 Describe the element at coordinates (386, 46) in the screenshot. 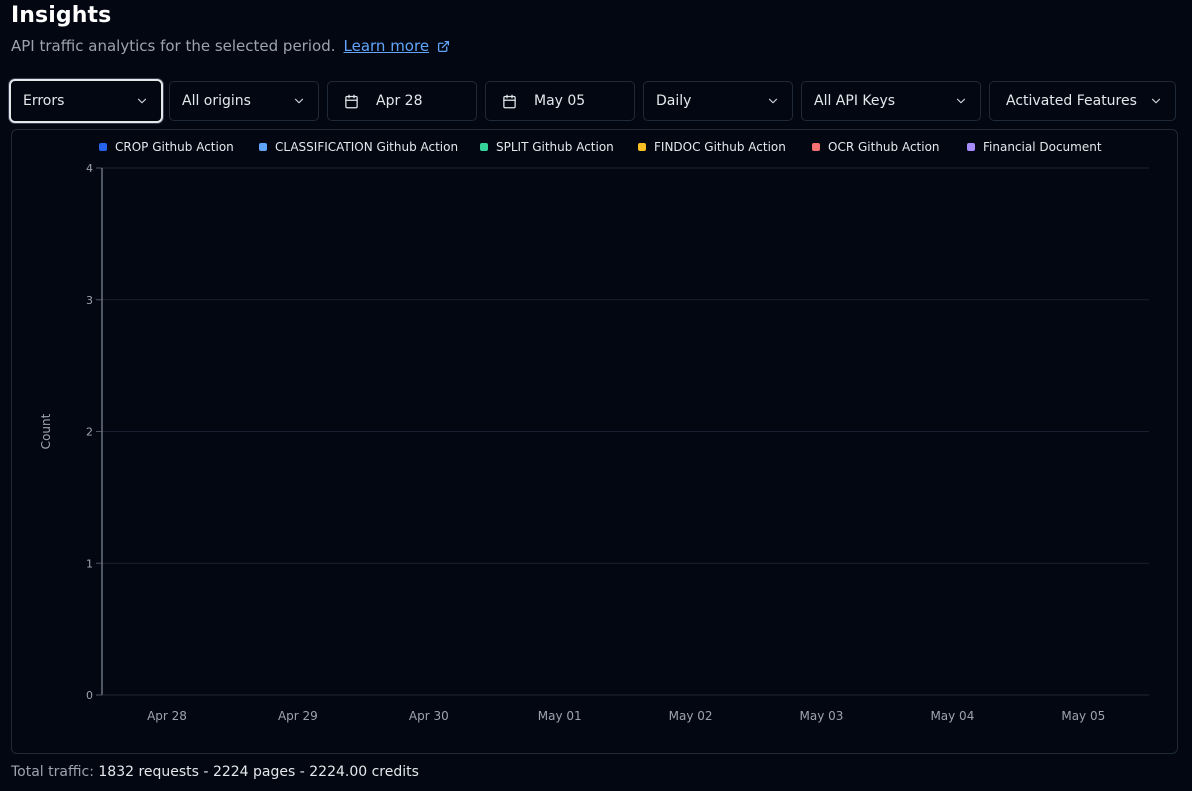

I see `learn-more-label: Learn more` at that location.